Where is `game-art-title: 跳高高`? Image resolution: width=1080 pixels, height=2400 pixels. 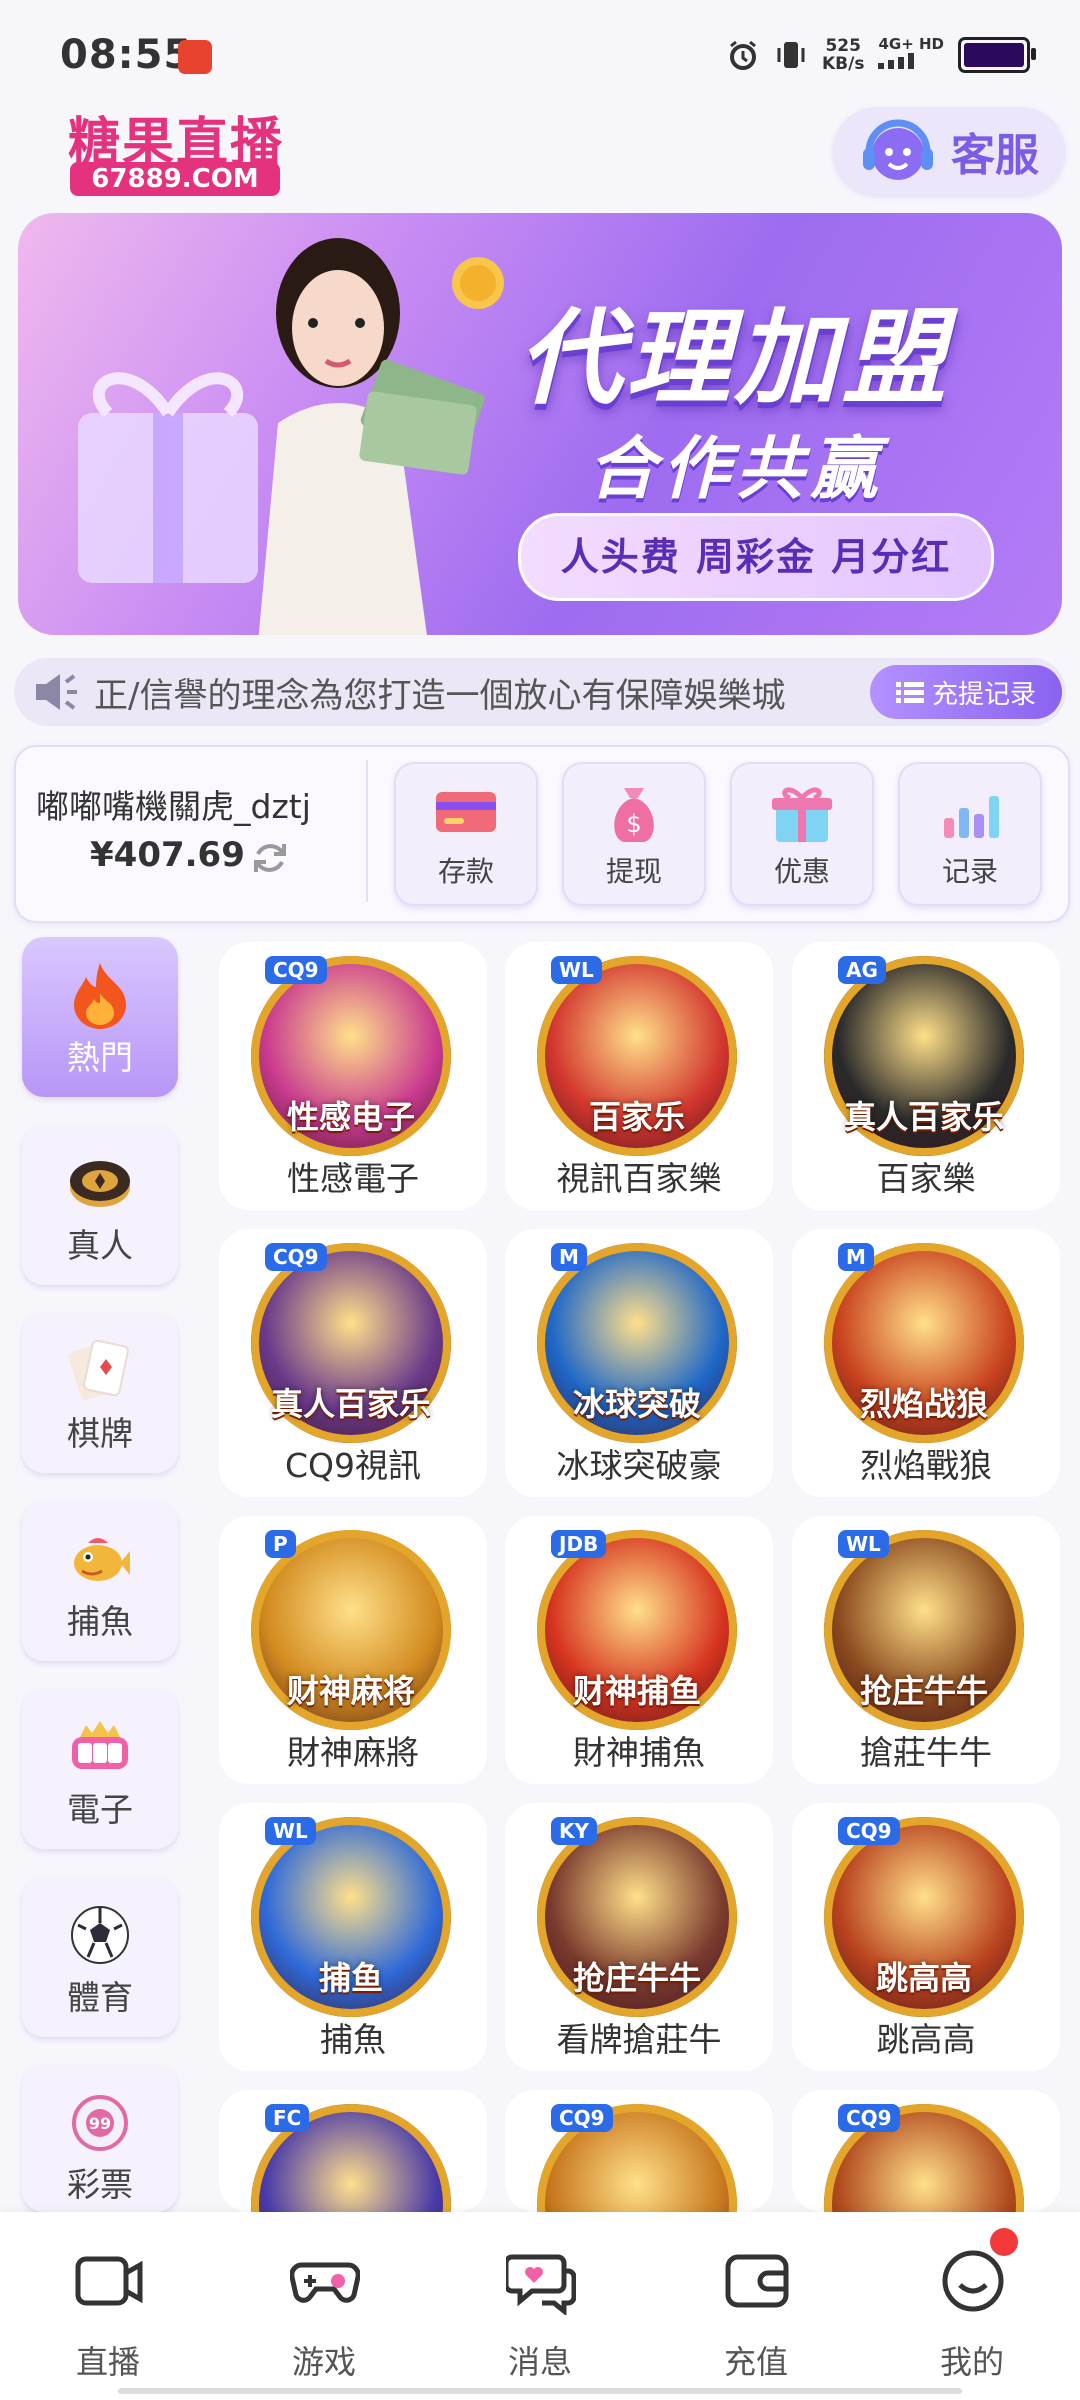
game-art-title: 跳高高 is located at coordinates (923, 1978).